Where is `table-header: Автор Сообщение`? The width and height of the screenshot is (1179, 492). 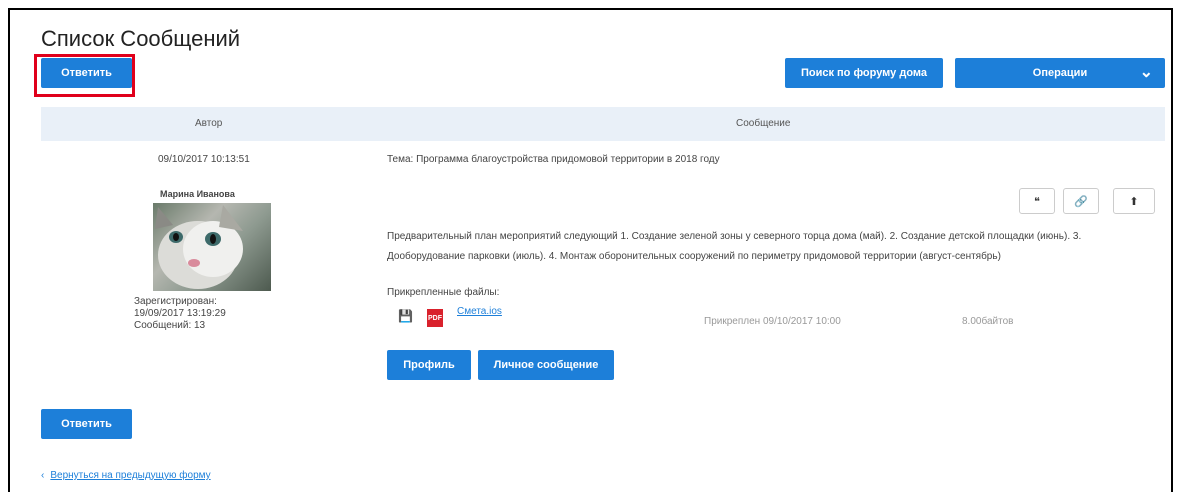 table-header: Автор Сообщение is located at coordinates (603, 124).